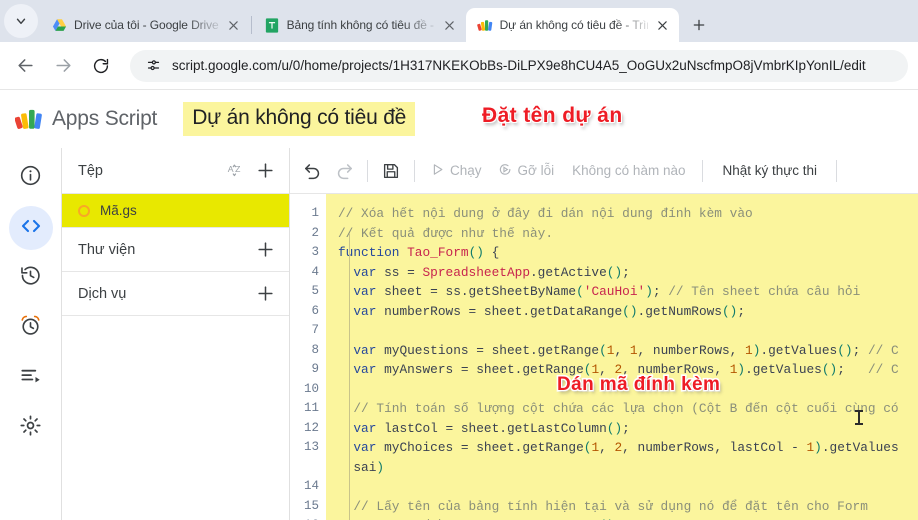  Describe the element at coordinates (359, 25) in the screenshot. I see `browser-tab-sheets: Bảng tính không có tiêu đề - Go` at that location.